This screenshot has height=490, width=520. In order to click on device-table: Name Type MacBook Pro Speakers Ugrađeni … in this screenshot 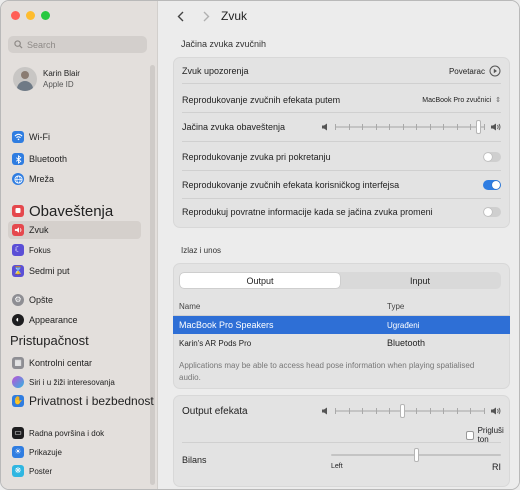, I will do `click(341, 325)`.